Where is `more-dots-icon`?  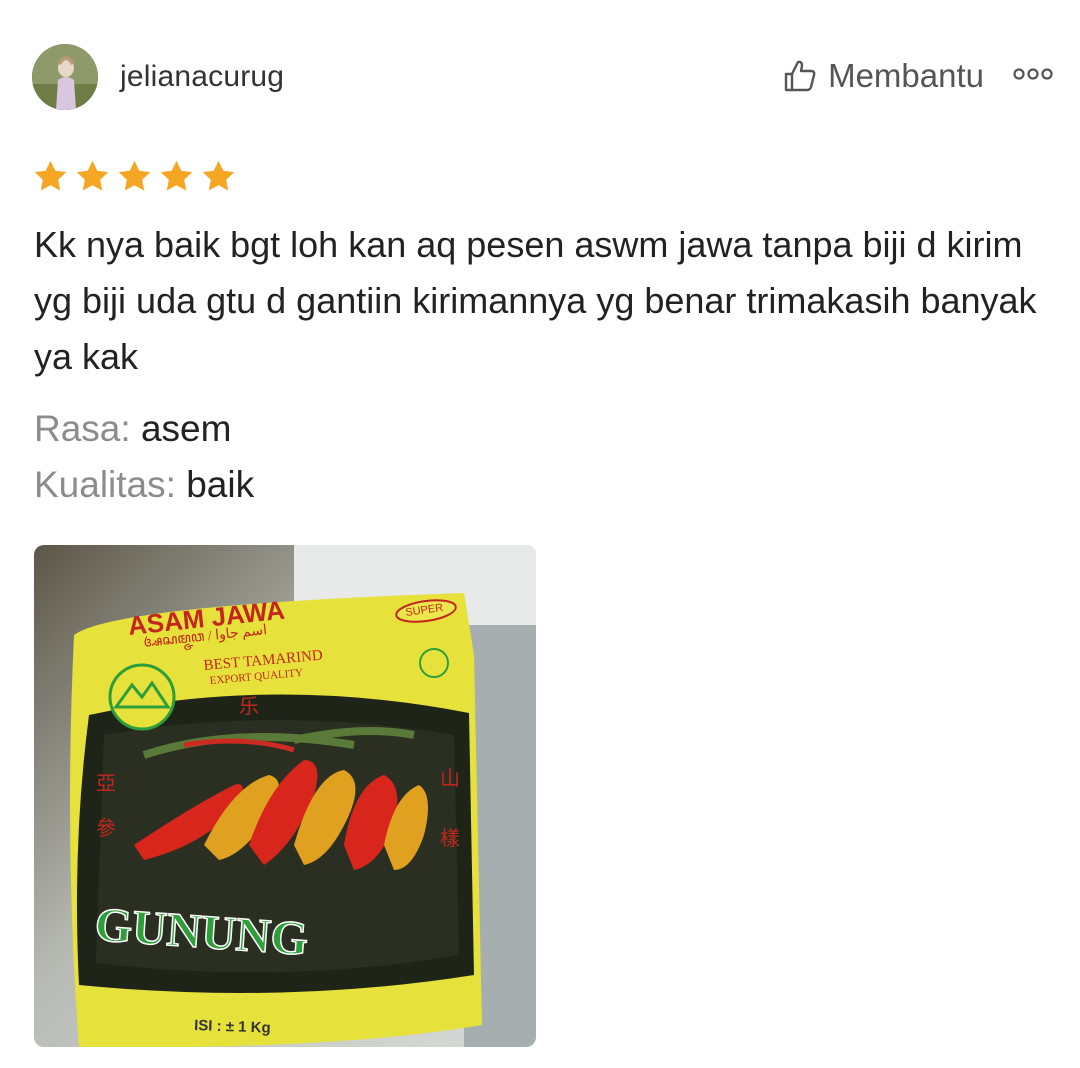
more-dots-icon is located at coordinates (1033, 74).